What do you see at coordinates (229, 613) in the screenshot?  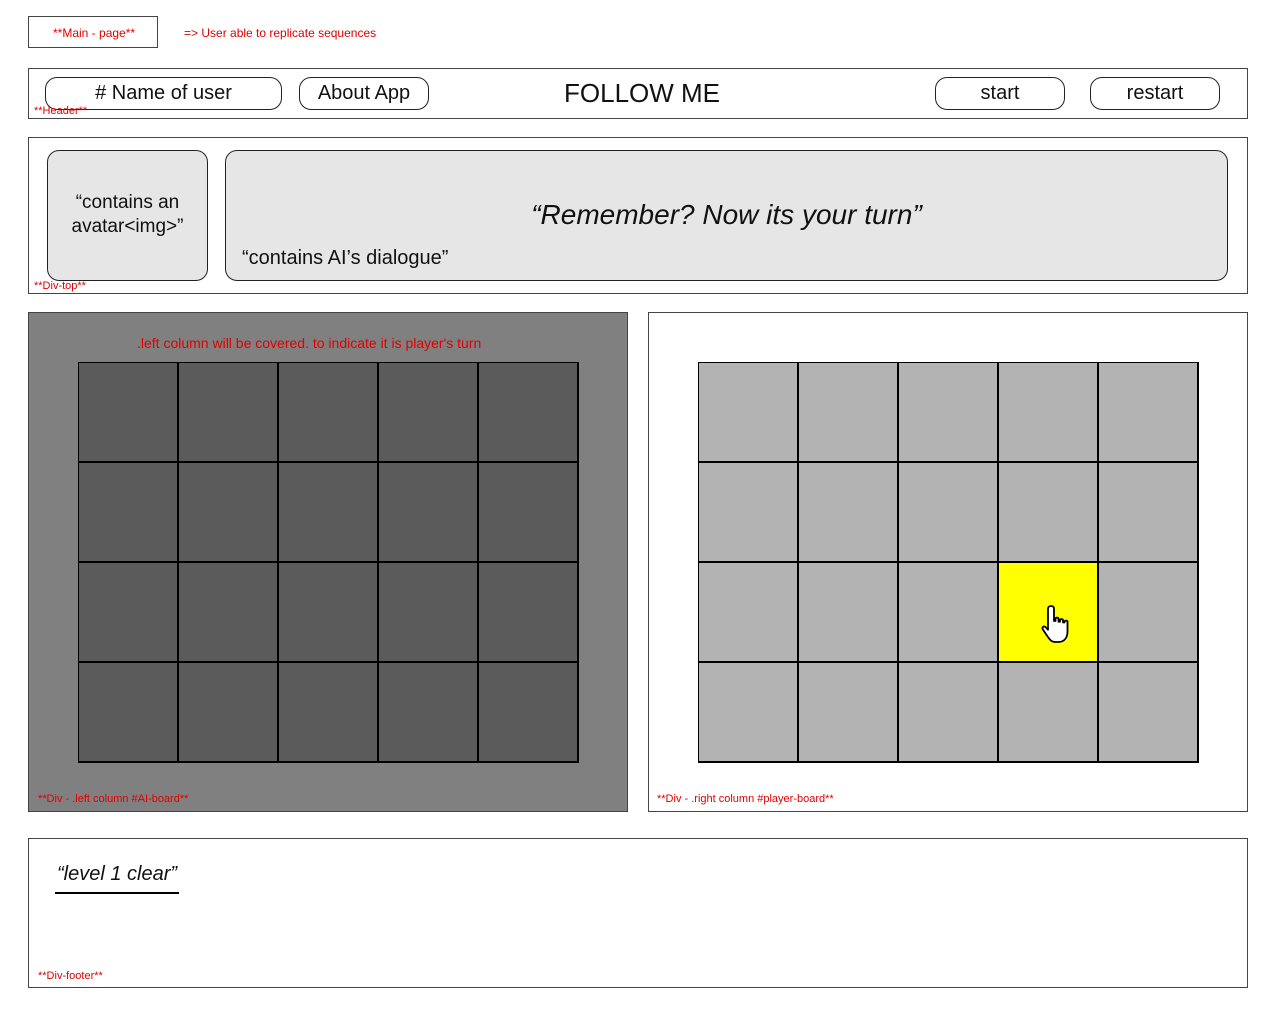 I see `ai-cell-r3c2` at bounding box center [229, 613].